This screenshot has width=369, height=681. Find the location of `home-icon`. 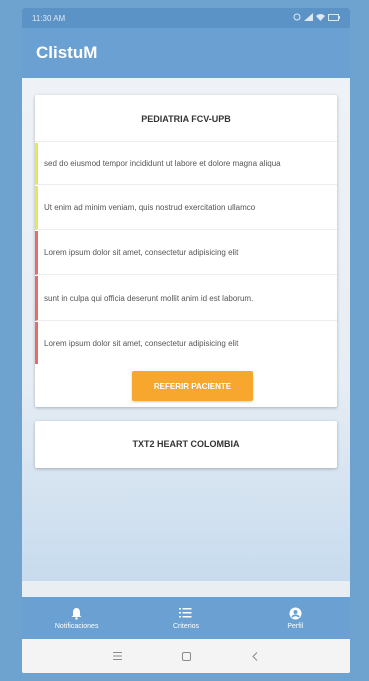

home-icon is located at coordinates (186, 656).